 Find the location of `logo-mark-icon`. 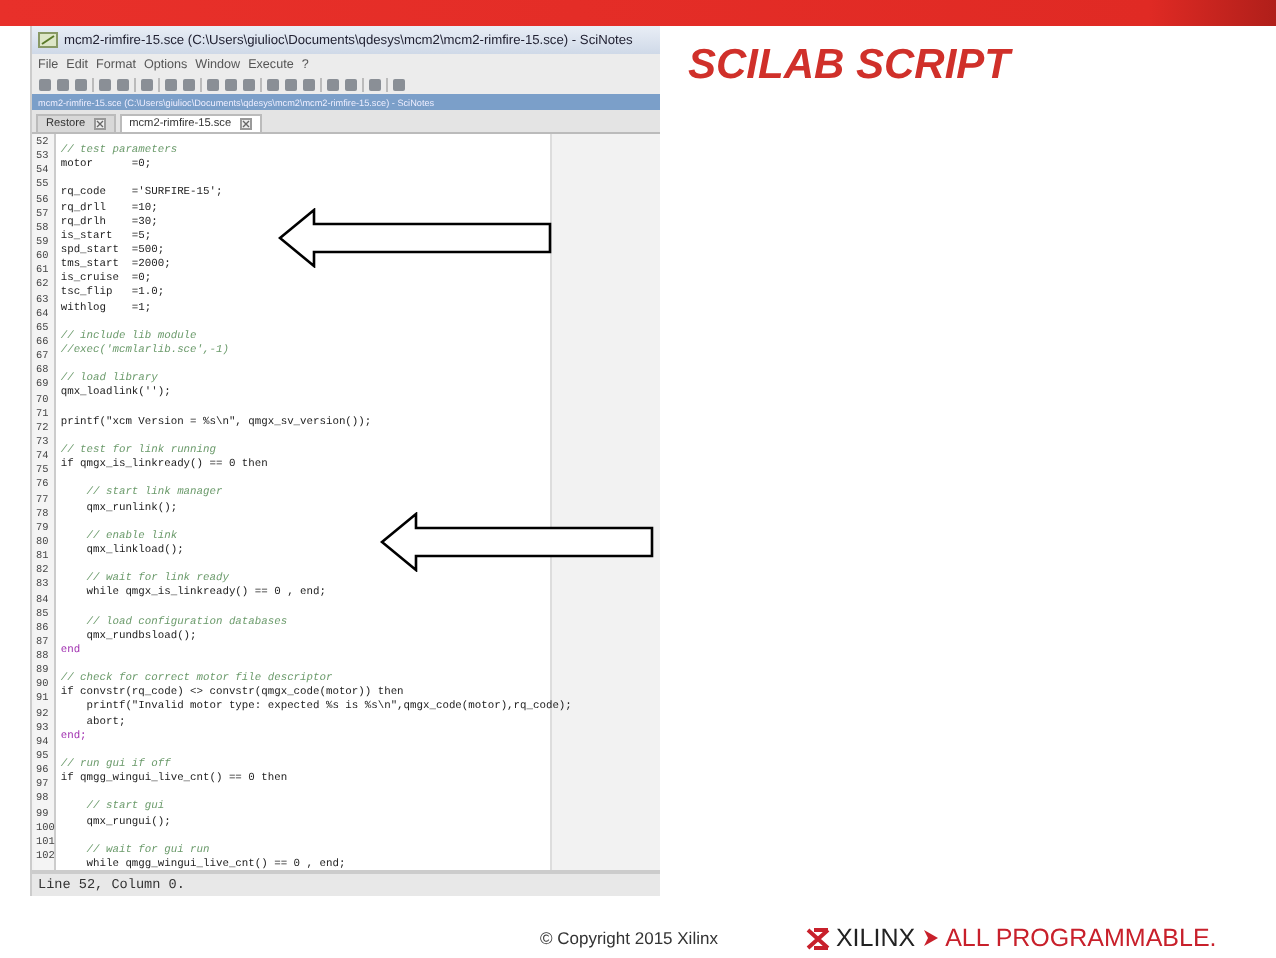

logo-mark-icon is located at coordinates (817, 938).